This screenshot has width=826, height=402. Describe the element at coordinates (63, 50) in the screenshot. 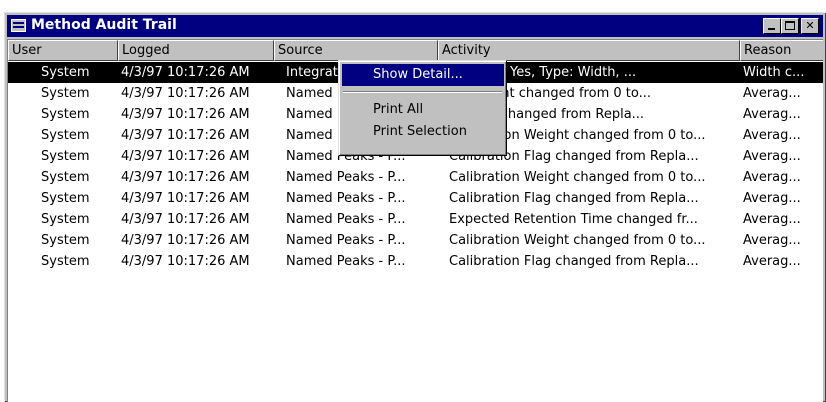

I see `column-header-user: User` at that location.